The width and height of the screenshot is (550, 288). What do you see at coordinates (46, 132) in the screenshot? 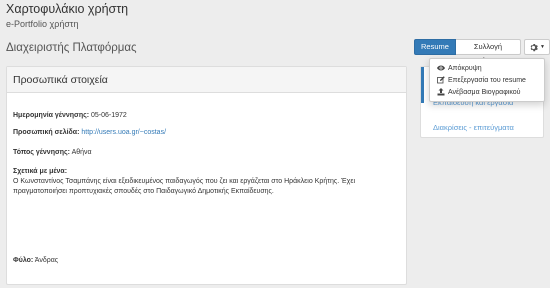
I see `homepage-label: Προσωπική σελίδα:` at bounding box center [46, 132].